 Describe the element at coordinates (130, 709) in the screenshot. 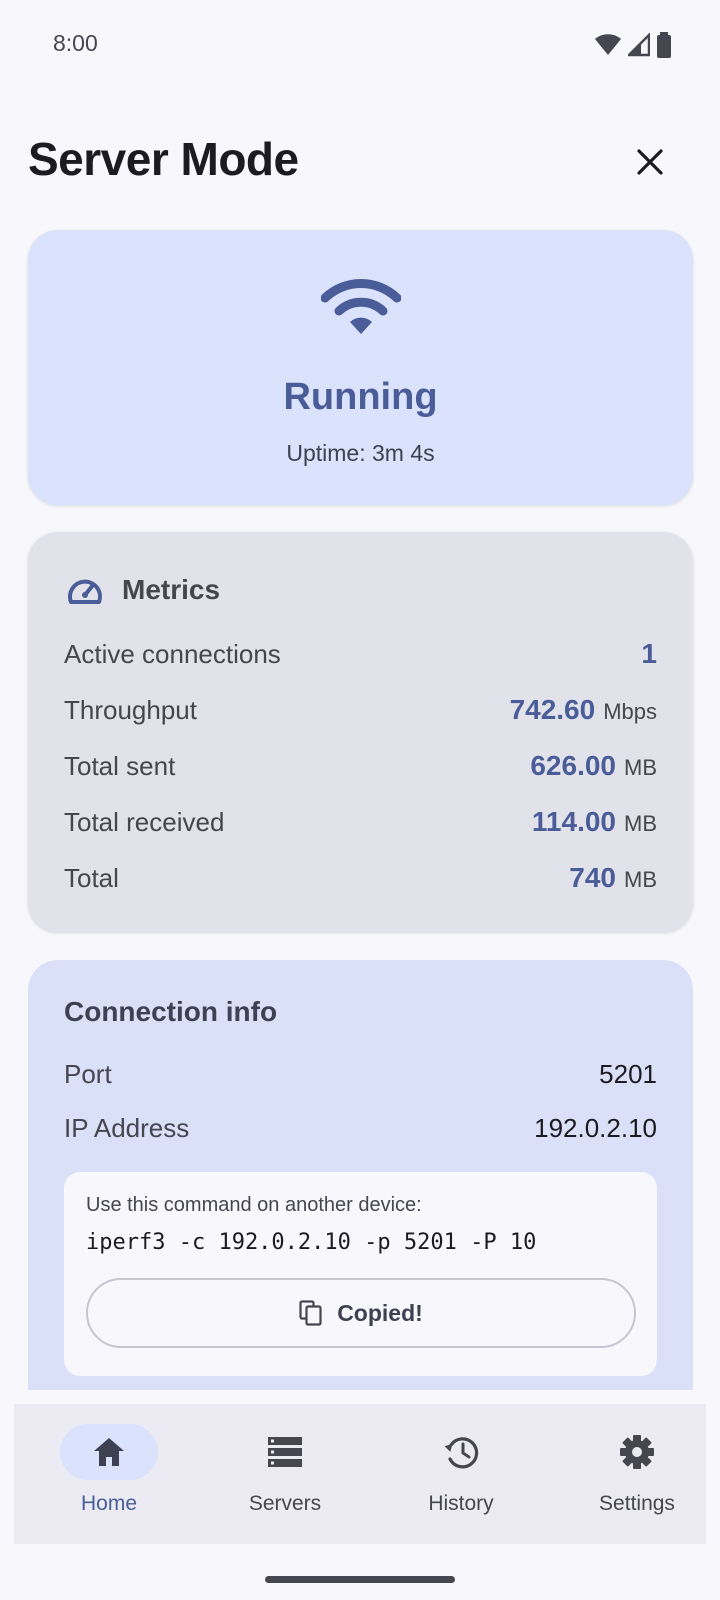

I see `metric-label: Throughput` at that location.